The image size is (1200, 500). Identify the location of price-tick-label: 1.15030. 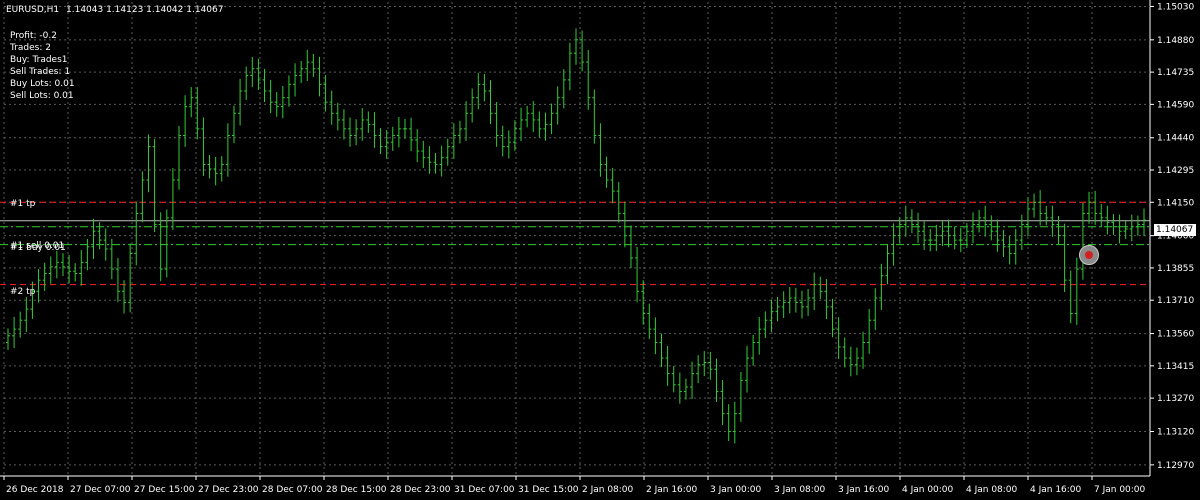
(1175, 7).